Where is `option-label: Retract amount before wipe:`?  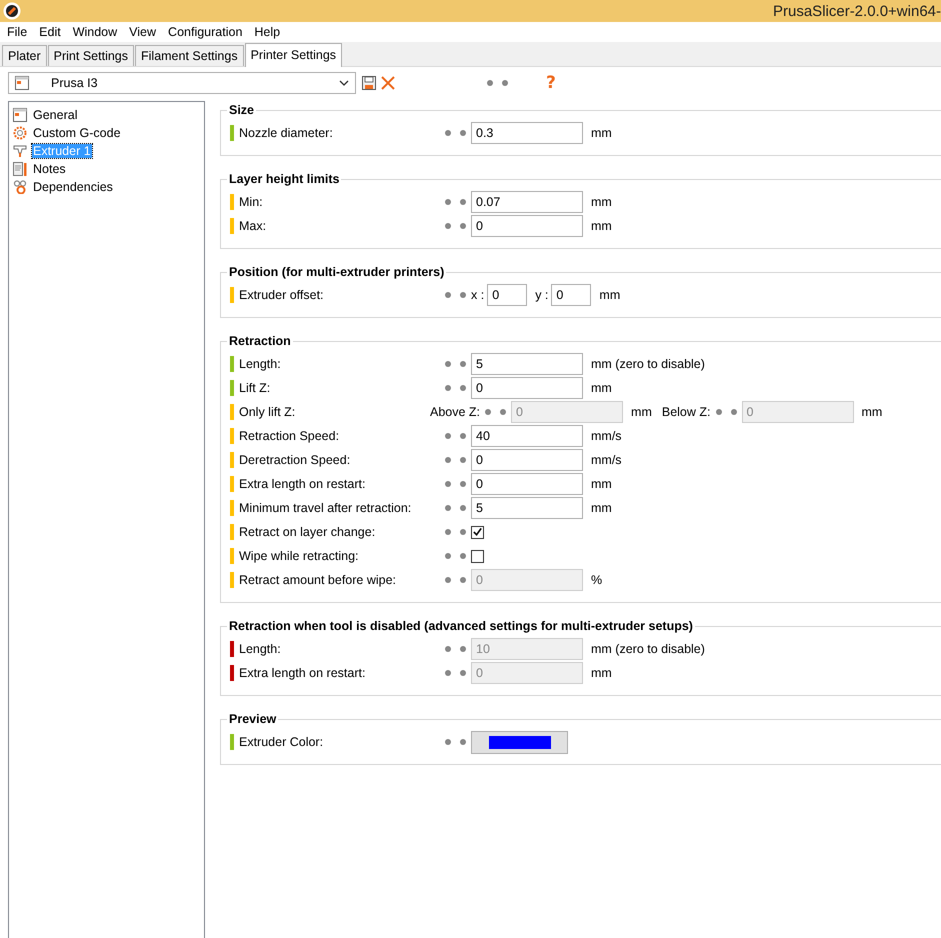 option-label: Retract amount before wipe: is located at coordinates (317, 580).